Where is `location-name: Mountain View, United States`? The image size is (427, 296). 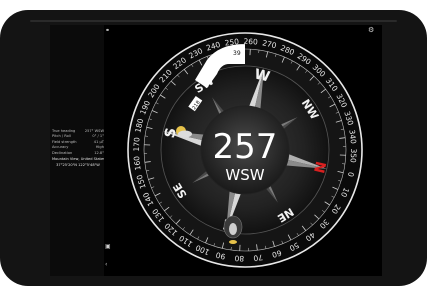 location-name: Mountain View, United States is located at coordinates (79, 159).